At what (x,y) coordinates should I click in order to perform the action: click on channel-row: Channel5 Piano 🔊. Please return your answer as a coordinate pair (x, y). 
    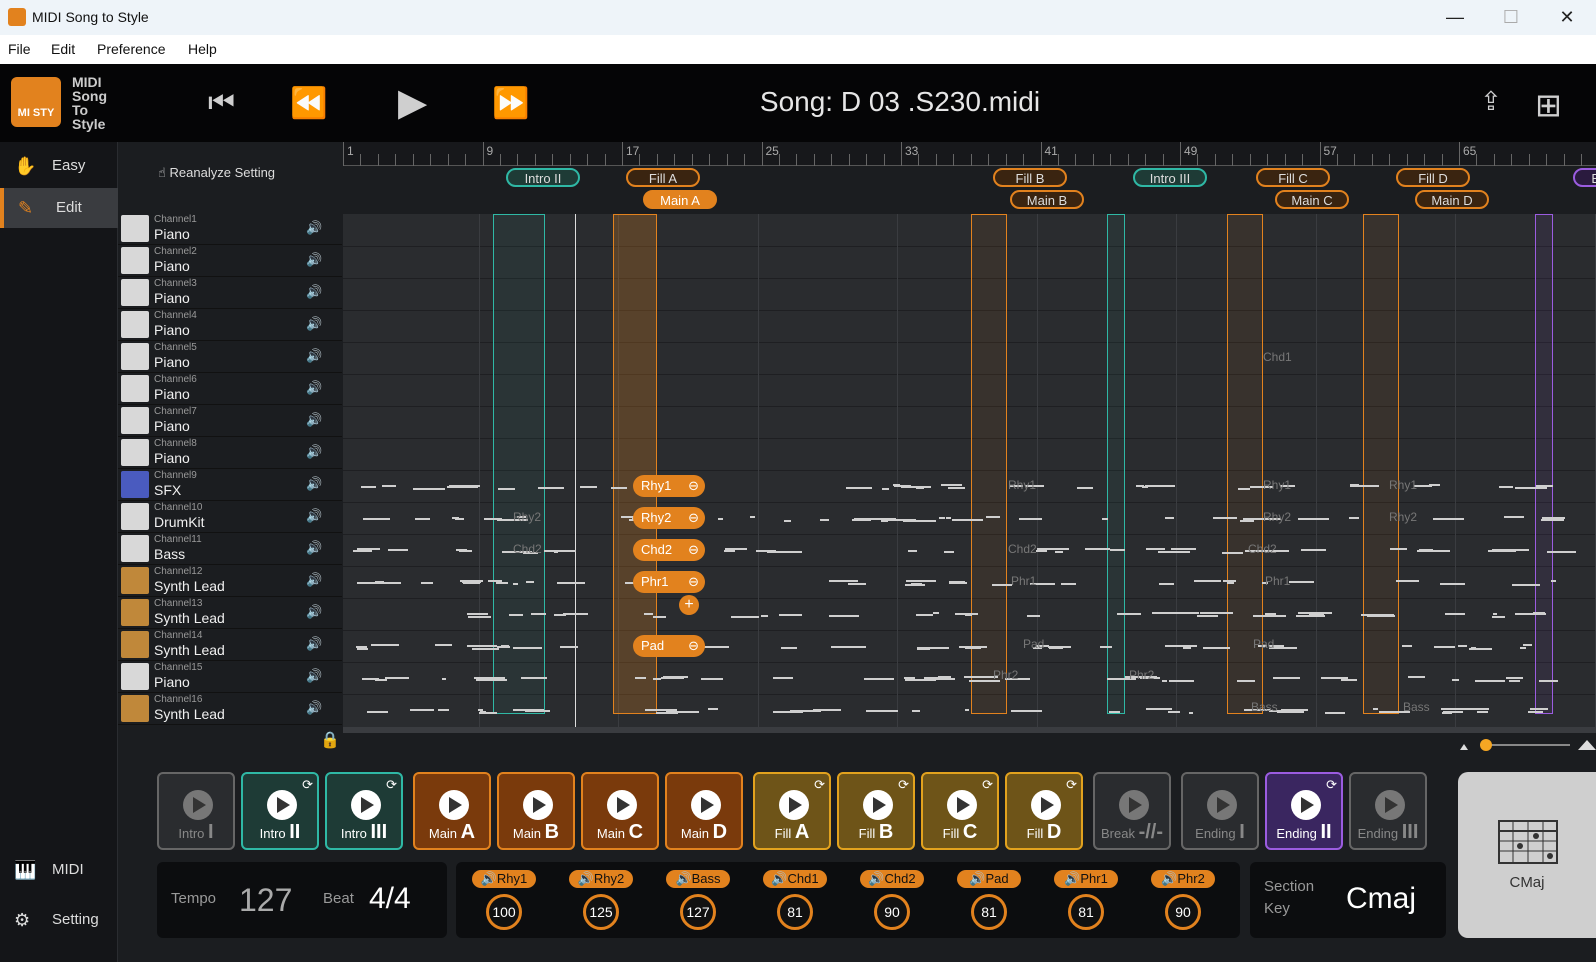
    Looking at the image, I should click on (230, 357).